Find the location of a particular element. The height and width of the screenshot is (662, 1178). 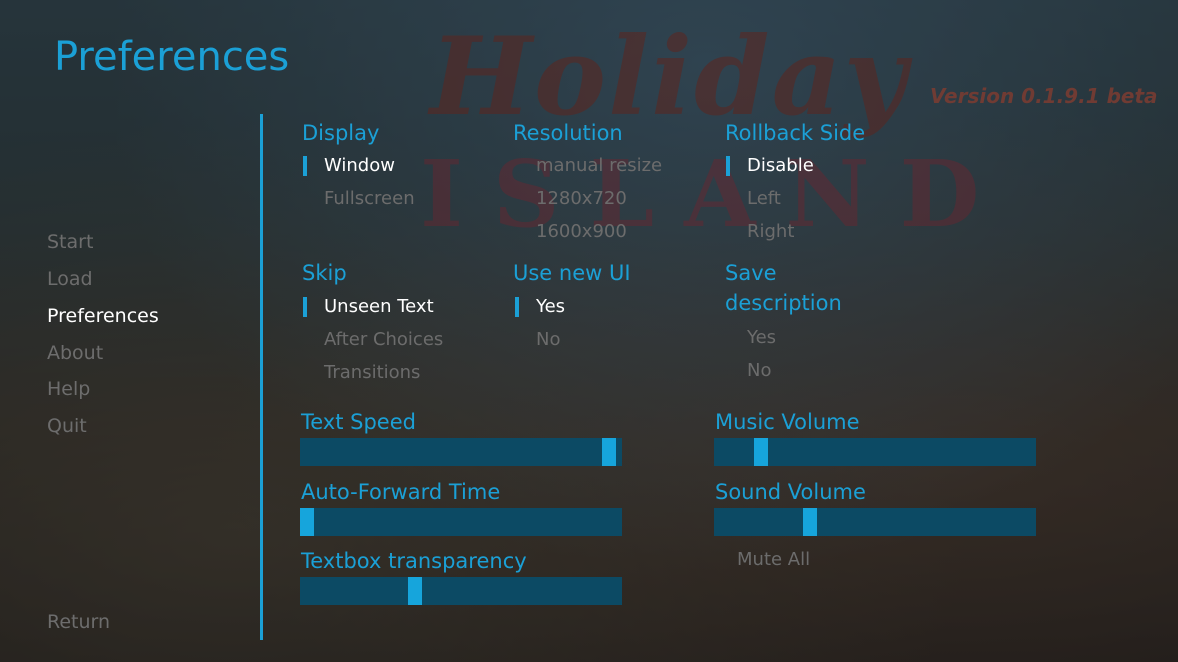

skip-unseen-text-option: Unseen Text is located at coordinates (368, 307).